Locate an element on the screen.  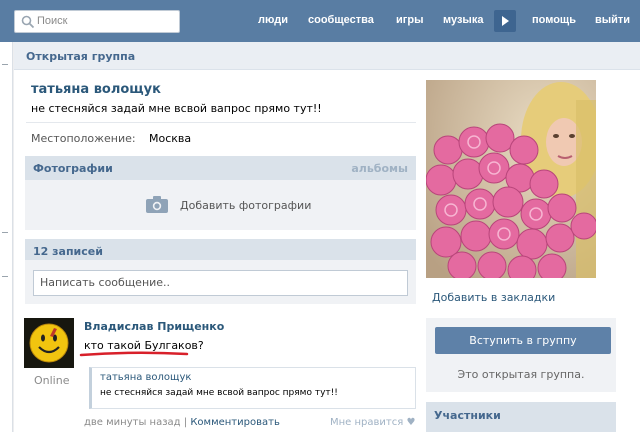
smiley-icon is located at coordinates (49, 343).